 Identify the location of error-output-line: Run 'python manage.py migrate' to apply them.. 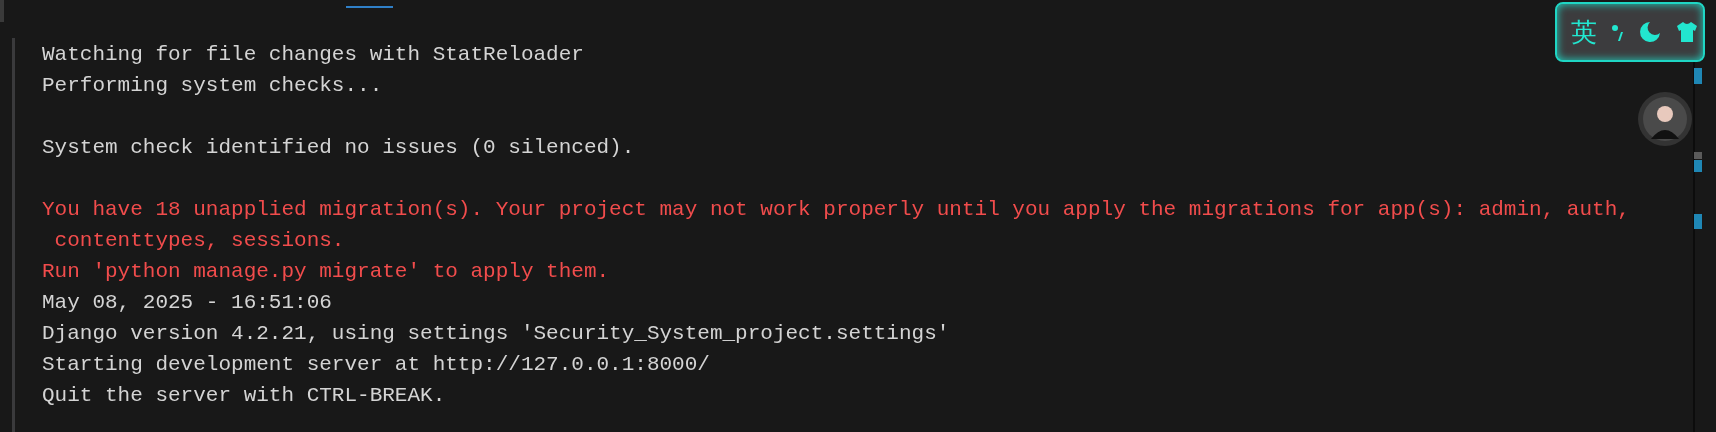
(326, 271).